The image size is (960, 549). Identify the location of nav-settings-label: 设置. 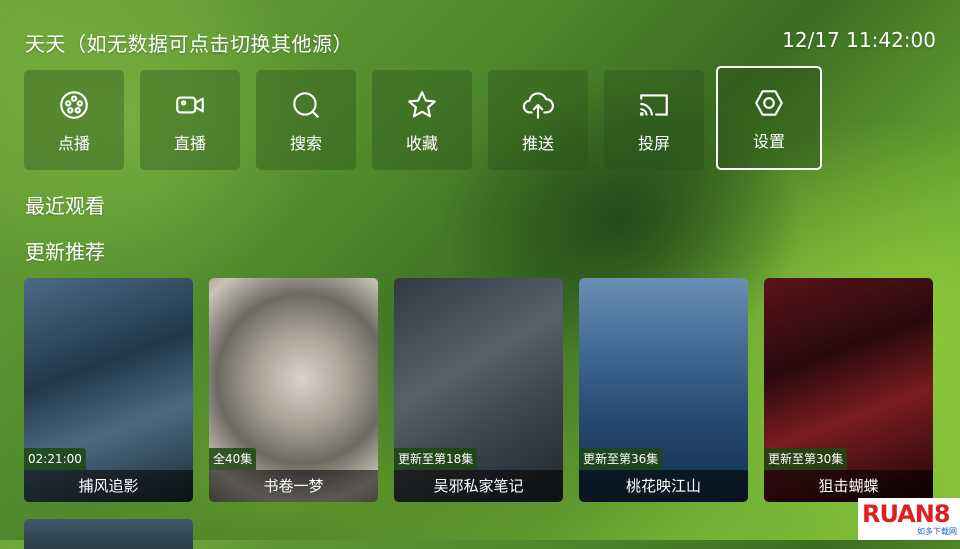
(768, 141).